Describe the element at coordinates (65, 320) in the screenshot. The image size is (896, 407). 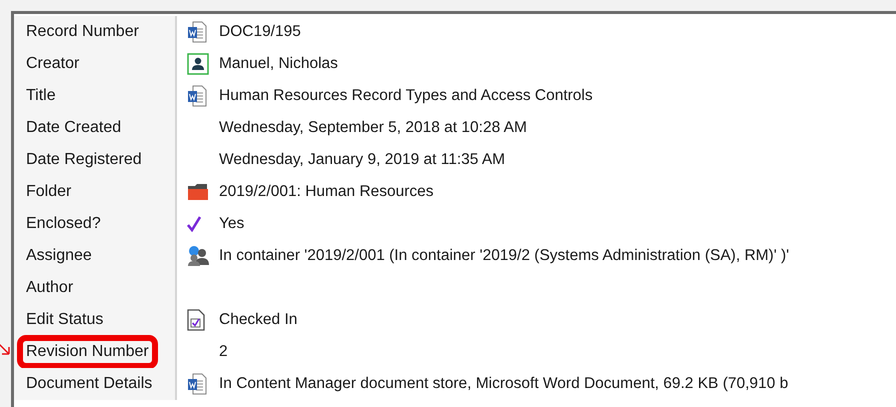
I see `property-label: Edit Status` at that location.